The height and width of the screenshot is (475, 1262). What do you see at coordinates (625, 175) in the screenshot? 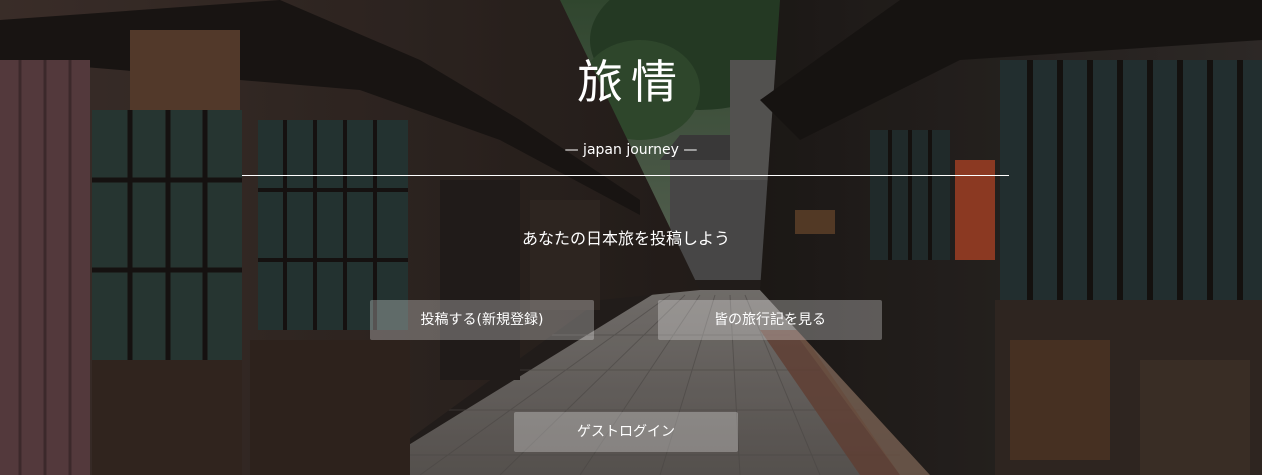
I see `divider-line` at bounding box center [625, 175].